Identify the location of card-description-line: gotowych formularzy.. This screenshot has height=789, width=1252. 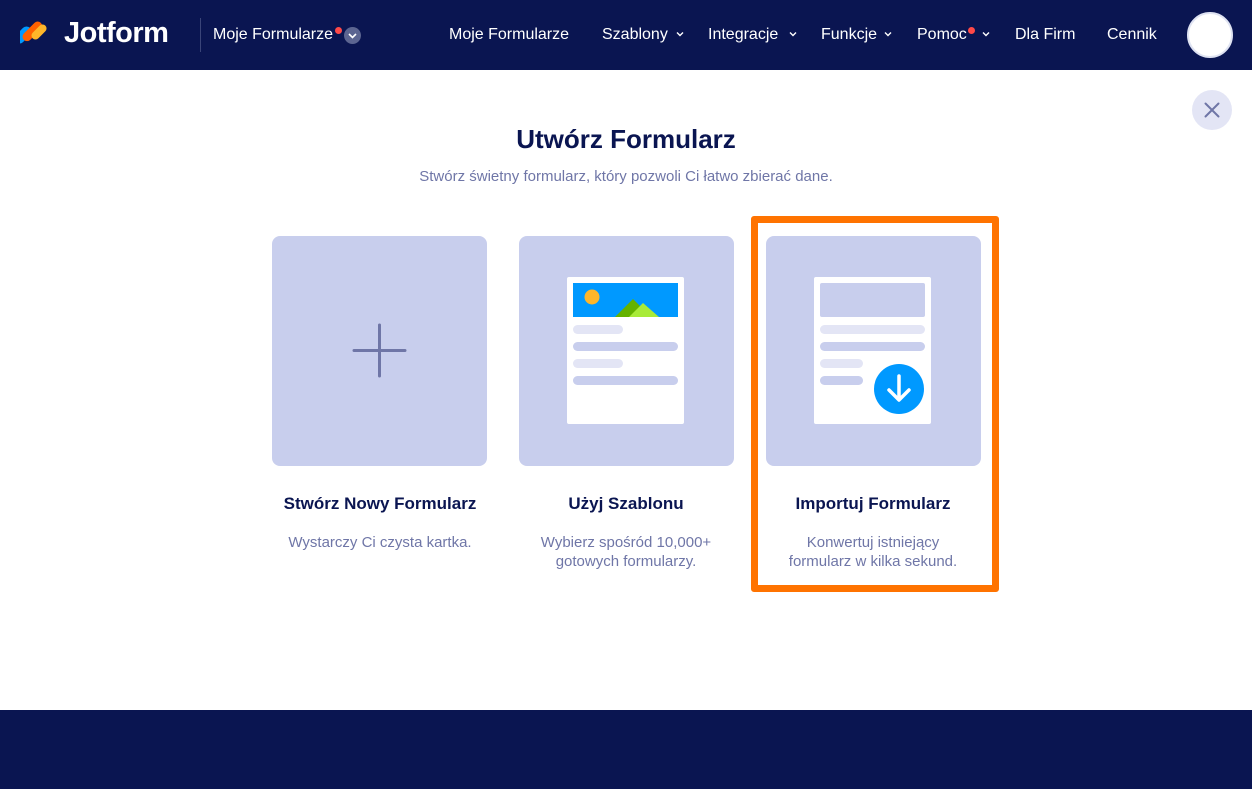
(626, 561).